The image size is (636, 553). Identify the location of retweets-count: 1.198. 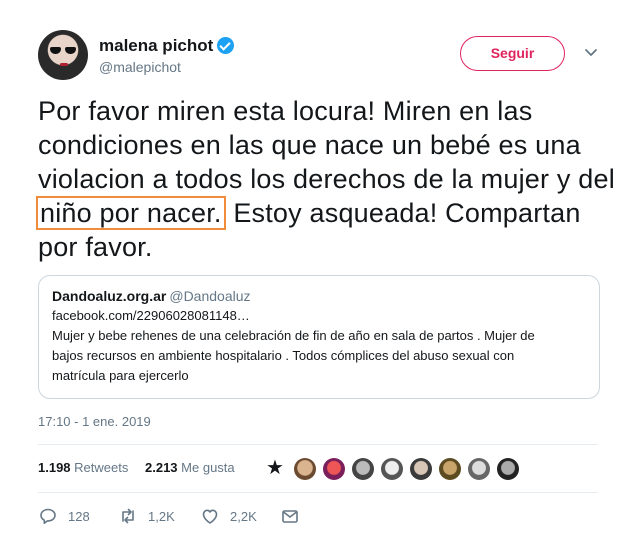
(54, 467).